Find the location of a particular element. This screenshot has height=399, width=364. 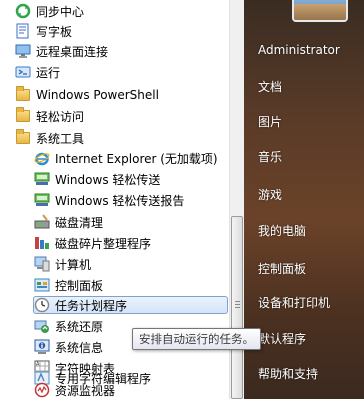

program-item-resource-monitor: 资源监视器 is located at coordinates (114, 389).